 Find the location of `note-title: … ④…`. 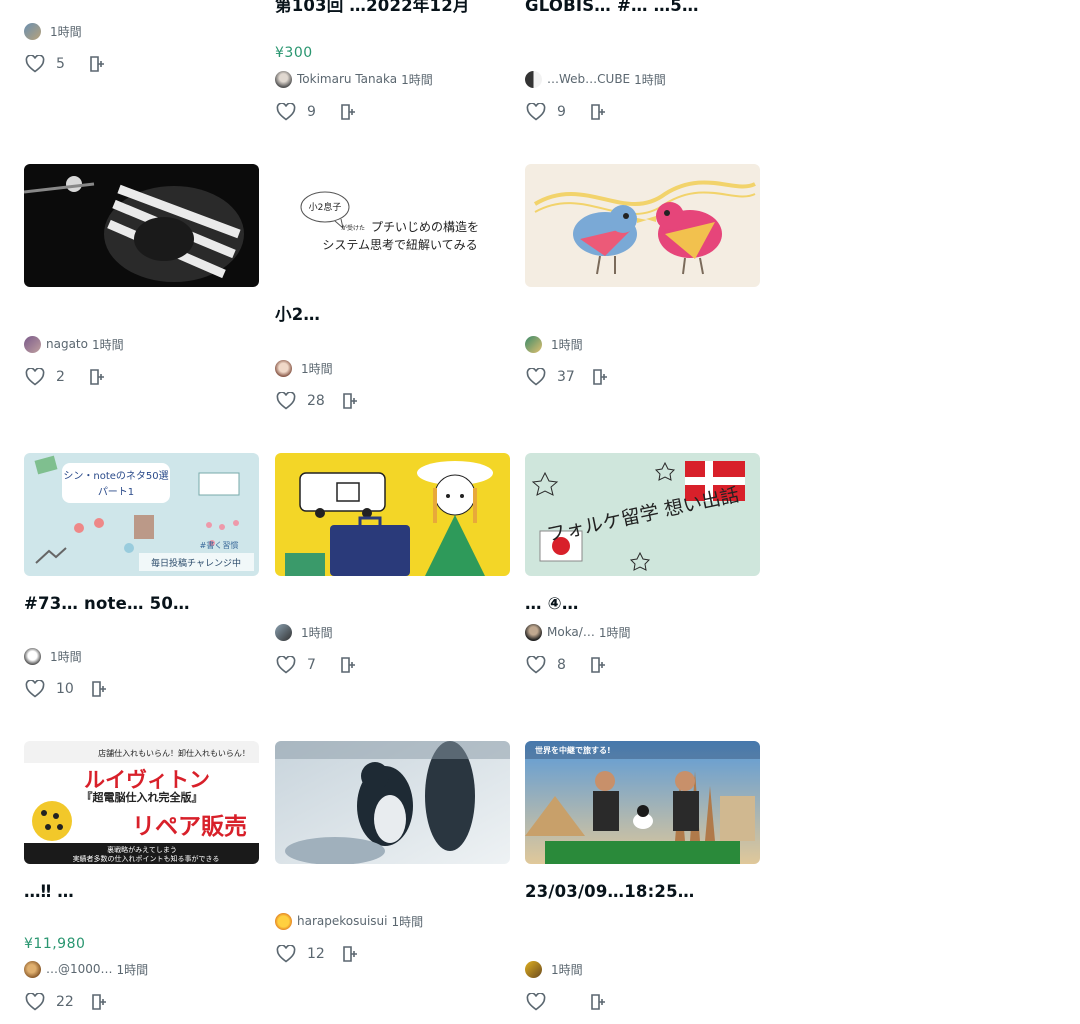

note-title: … ④… is located at coordinates (642, 604).